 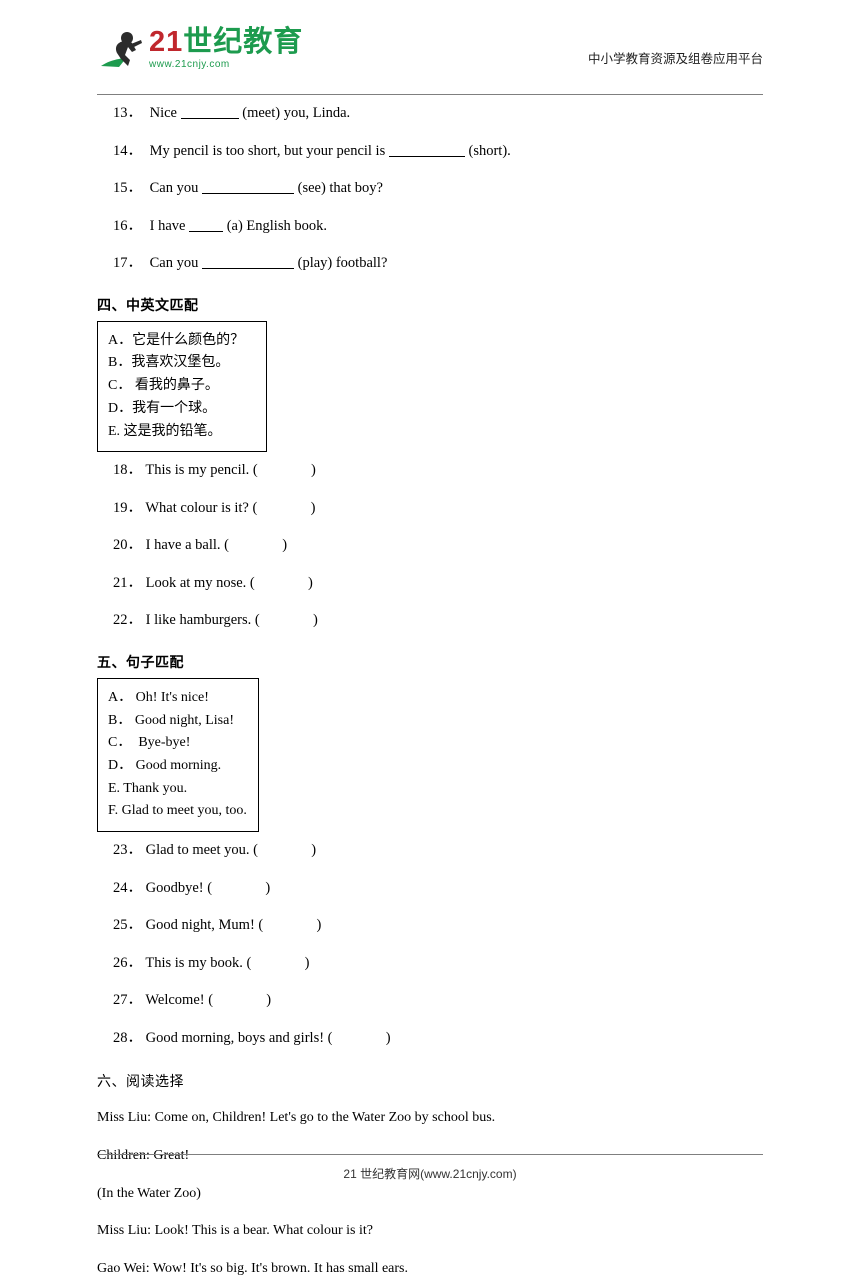 I want to click on question-20-text: I have a ball. (, so click(x=187, y=545).